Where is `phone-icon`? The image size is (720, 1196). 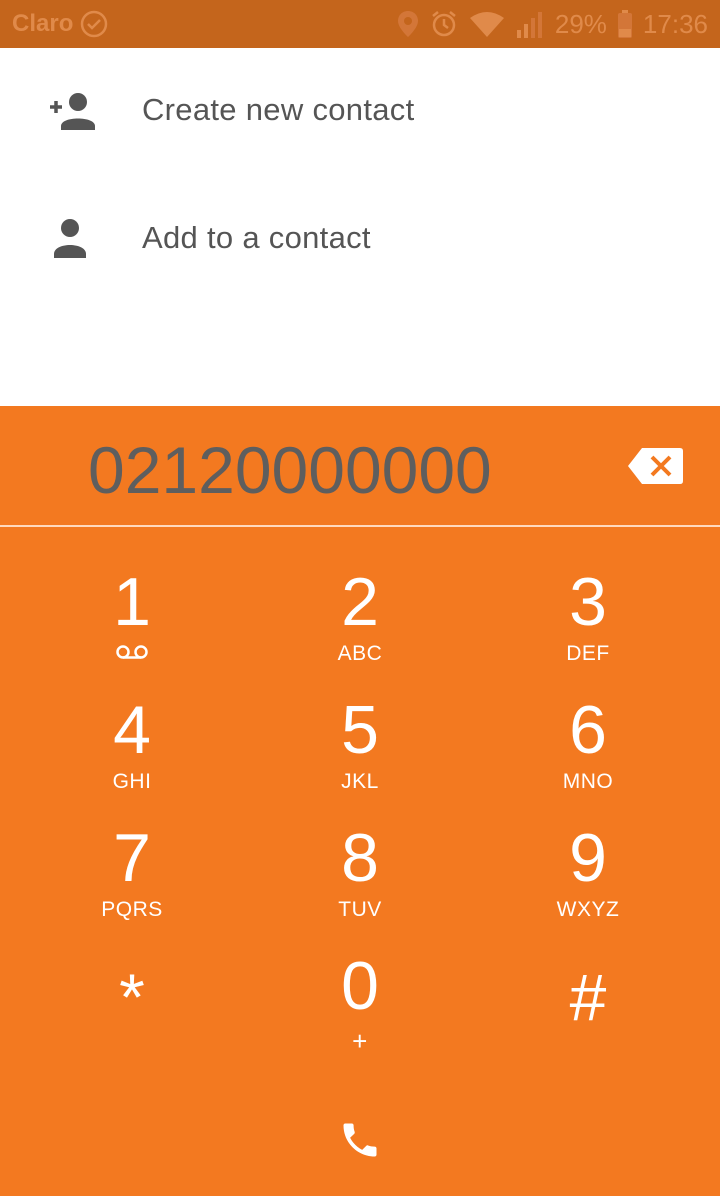 phone-icon is located at coordinates (360, 1142).